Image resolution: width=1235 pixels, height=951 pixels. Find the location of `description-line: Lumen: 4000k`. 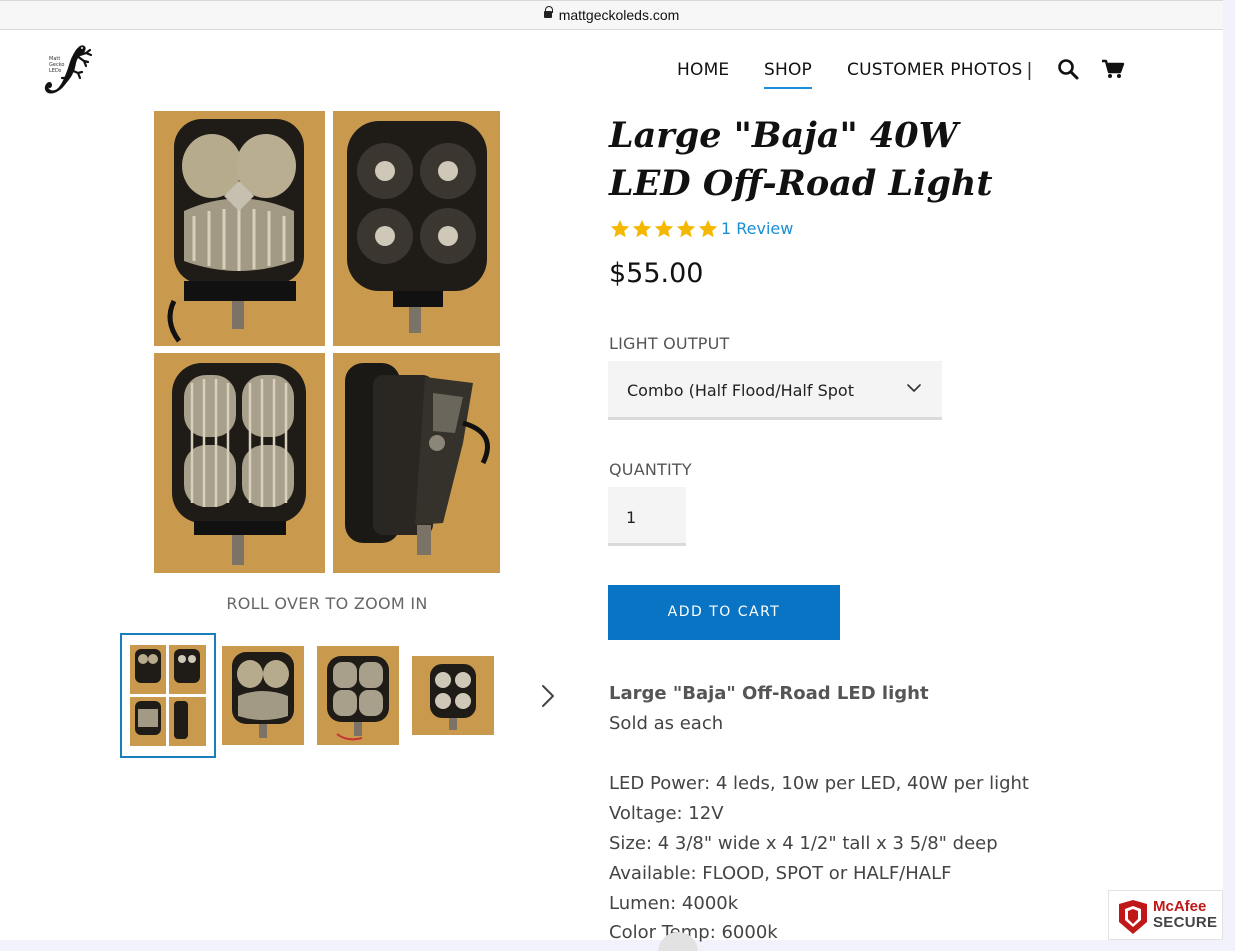

description-line: Lumen: 4000k is located at coordinates (674, 903).